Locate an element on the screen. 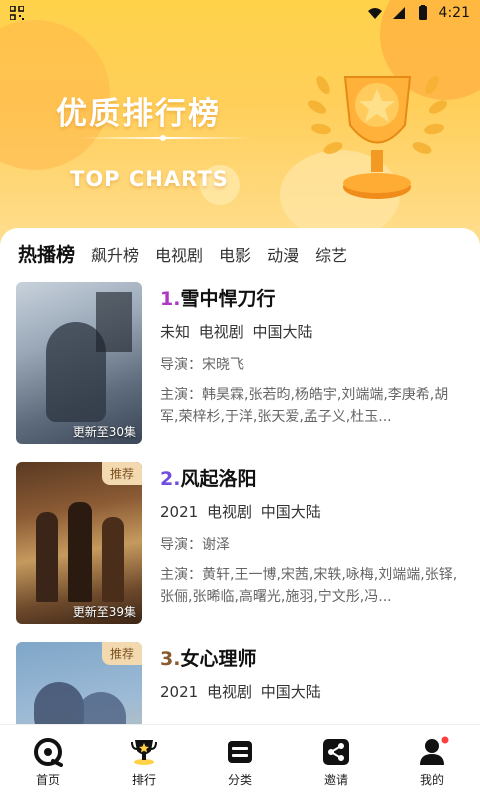 This screenshot has width=480, height=800. nav-ranking: 排行 is located at coordinates (144, 762).